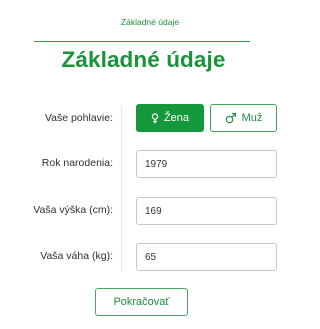 The height and width of the screenshot is (329, 320). What do you see at coordinates (155, 117) in the screenshot?
I see `female-symbol-icon` at bounding box center [155, 117].